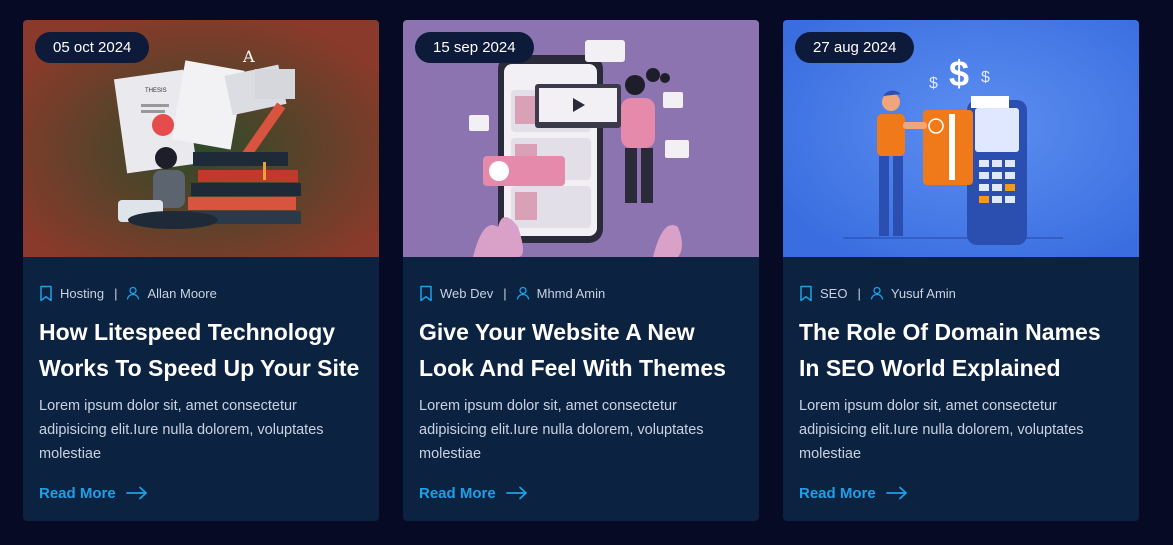 This screenshot has height=545, width=1173. Describe the element at coordinates (181, 293) in the screenshot. I see `post-author: Allan Moore` at that location.